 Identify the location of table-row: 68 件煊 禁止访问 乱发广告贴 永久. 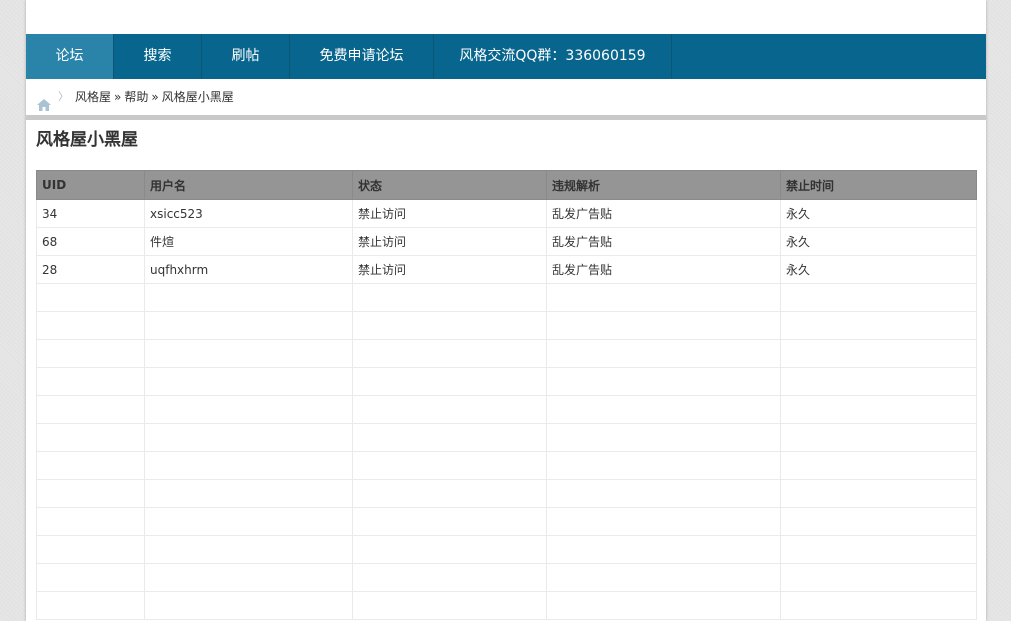
(506, 241).